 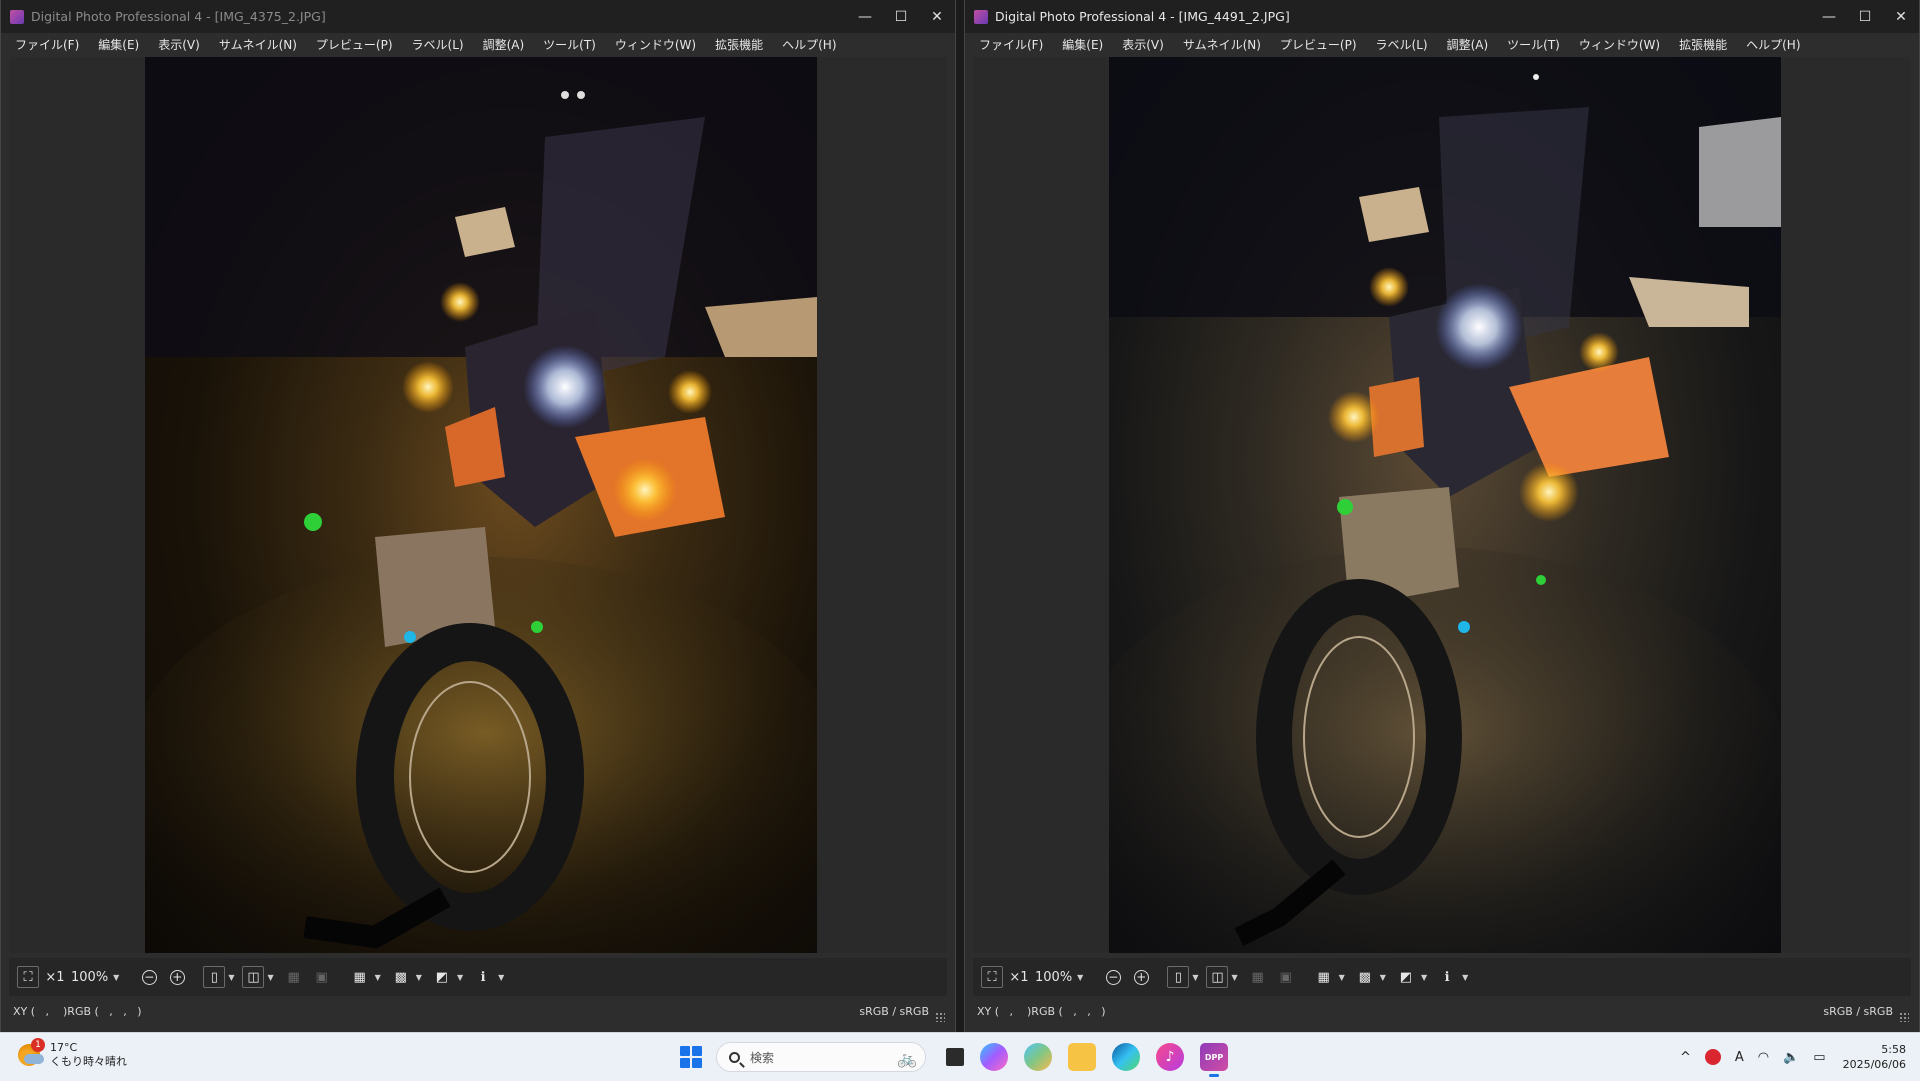 I want to click on info-icon: ℹ, so click(x=1447, y=977).